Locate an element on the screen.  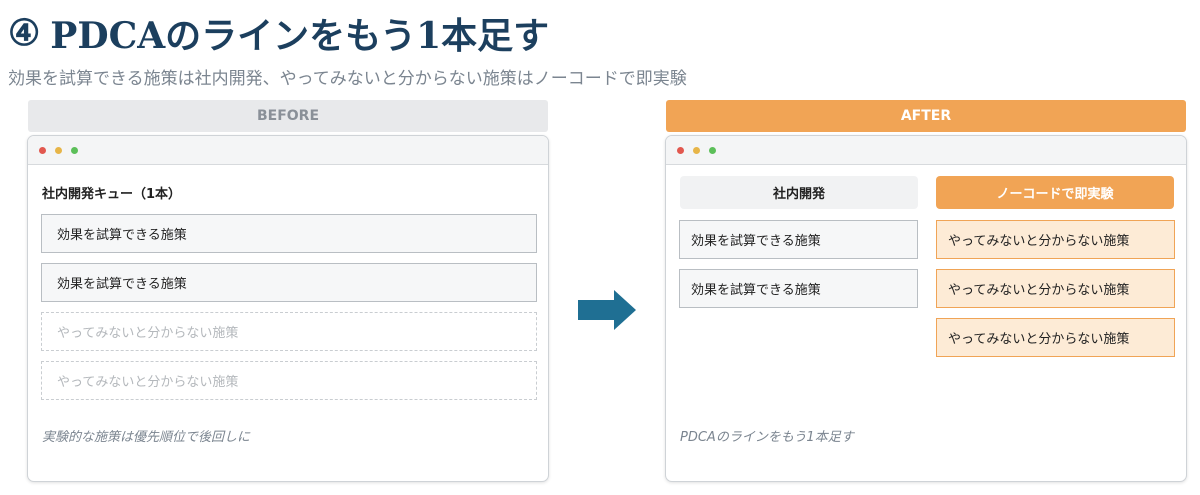
title-text: PDCAのラインをもう1本足す is located at coordinates (300, 36).